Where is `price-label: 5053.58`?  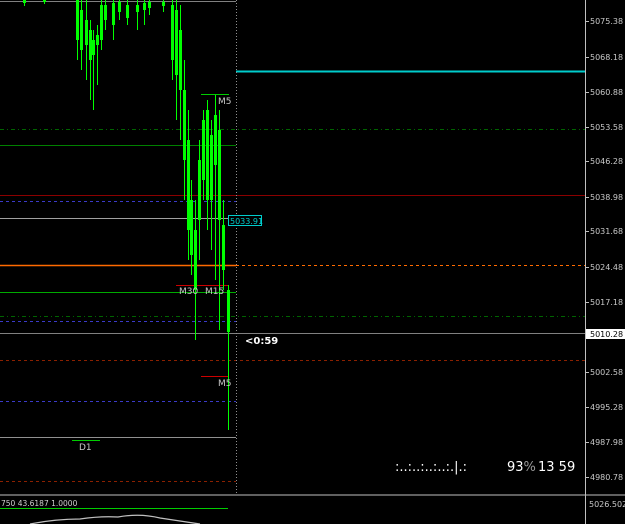
price-label: 5053.58 is located at coordinates (606, 127).